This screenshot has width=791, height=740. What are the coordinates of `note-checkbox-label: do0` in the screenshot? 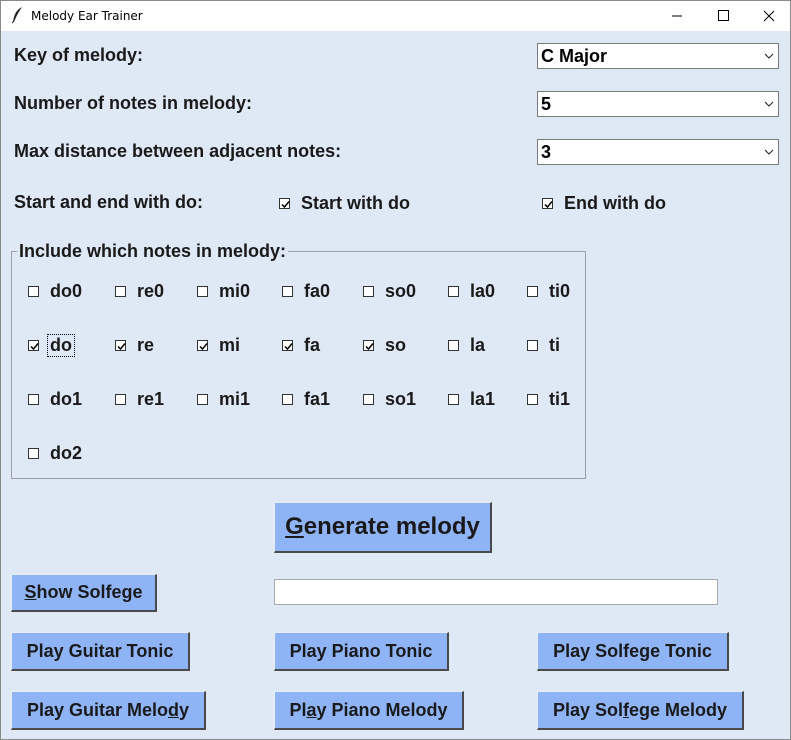 It's located at (66, 291).